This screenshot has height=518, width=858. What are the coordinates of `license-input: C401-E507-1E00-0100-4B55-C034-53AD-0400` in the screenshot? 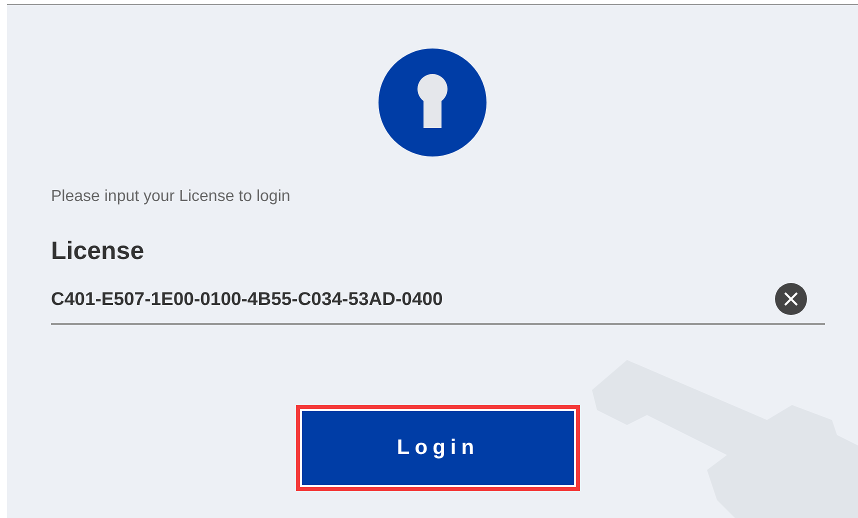 It's located at (413, 298).